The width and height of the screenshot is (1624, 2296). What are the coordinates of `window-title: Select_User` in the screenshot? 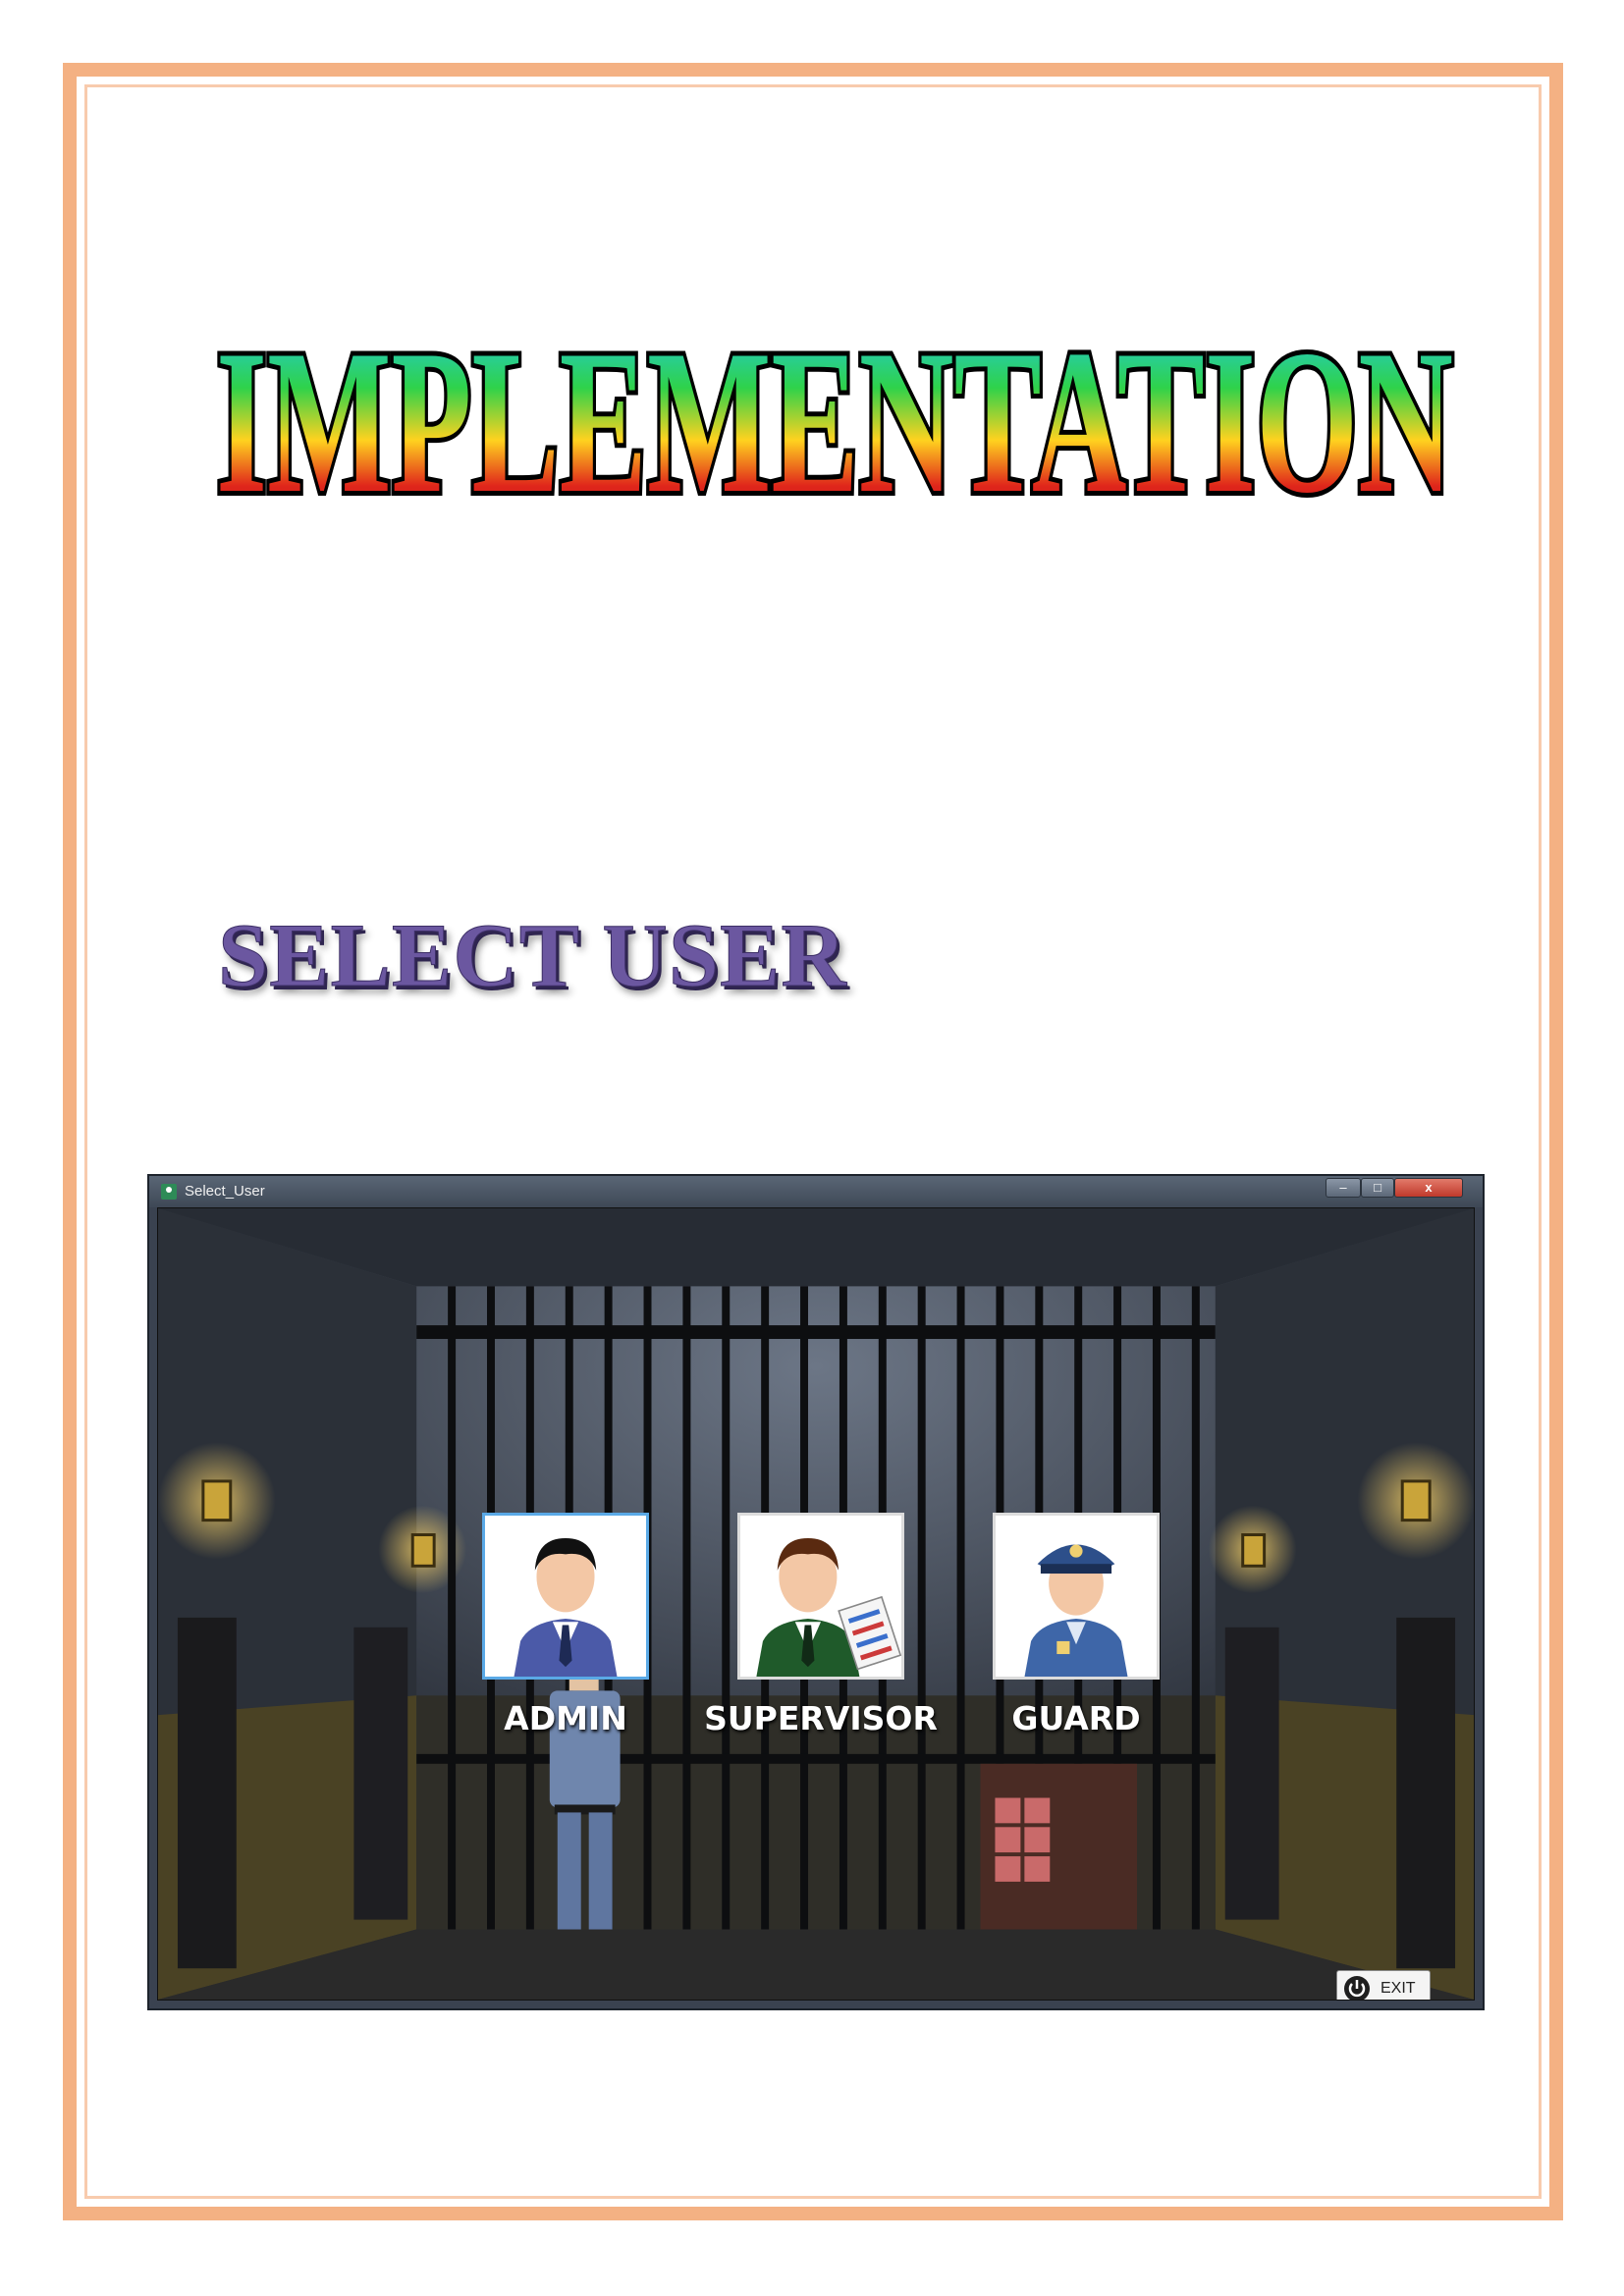 It's located at (225, 1191).